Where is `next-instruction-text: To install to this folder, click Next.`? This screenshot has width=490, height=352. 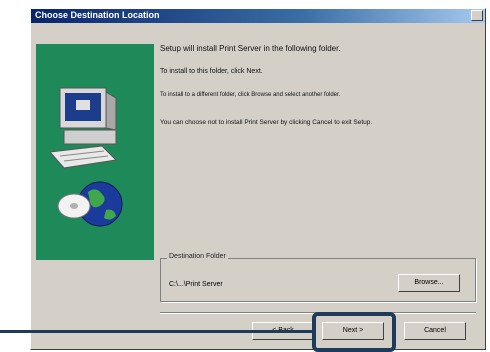
next-instruction-text: To install to this folder, click Next. is located at coordinates (211, 71).